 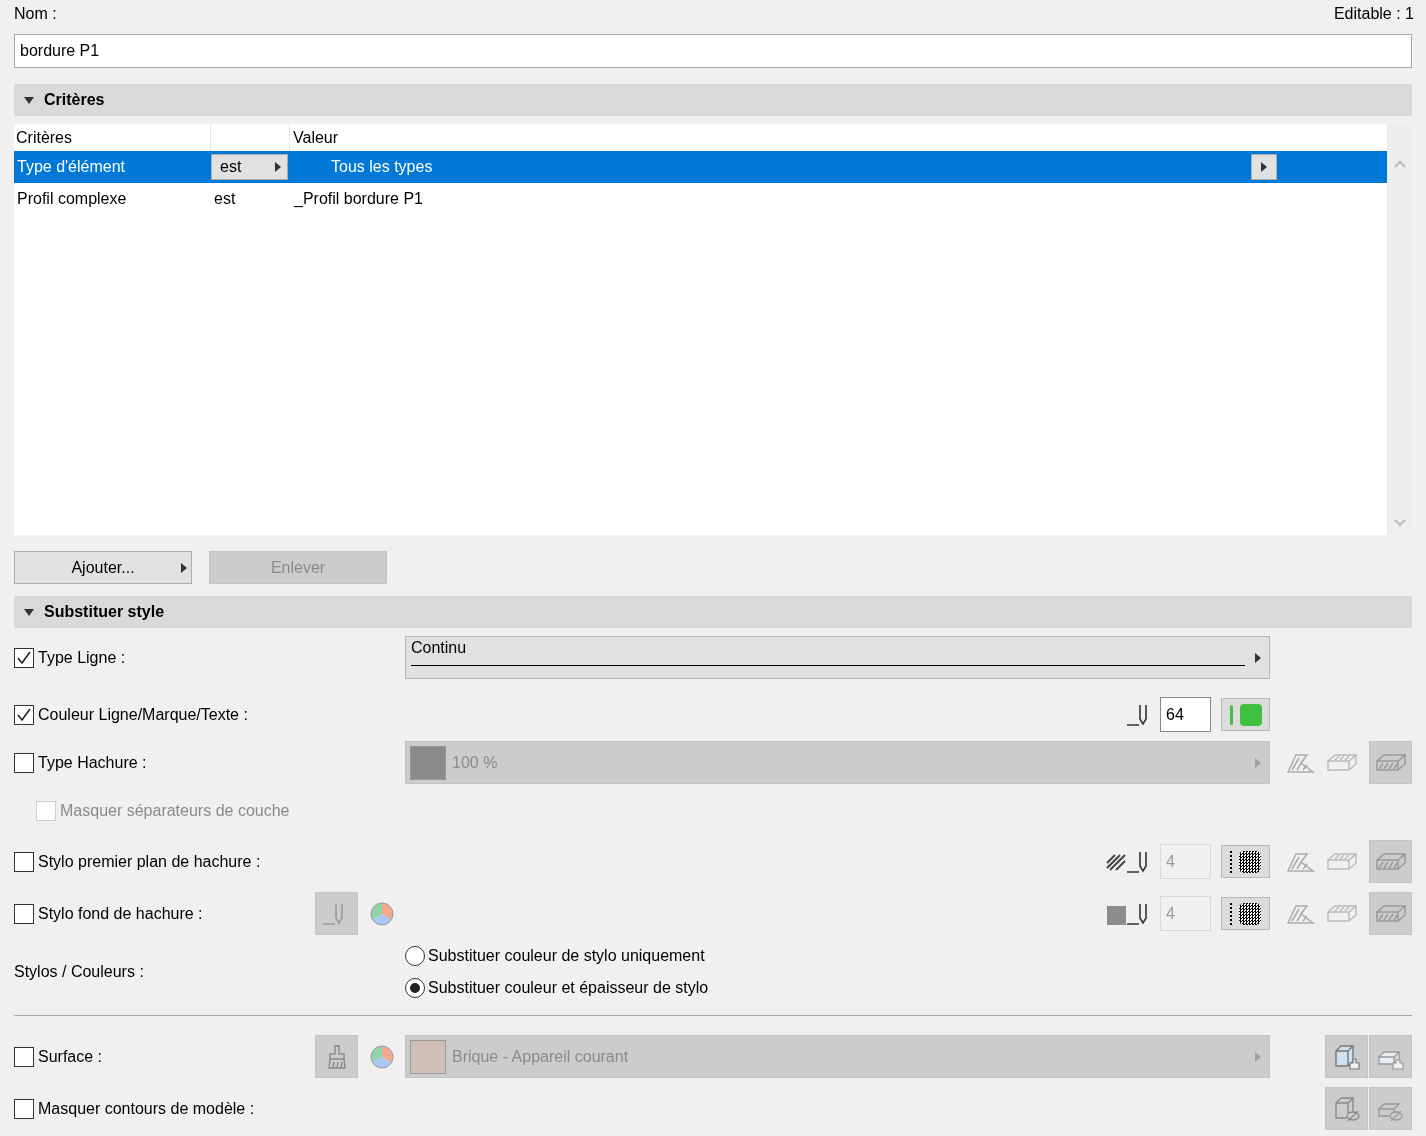 I want to click on column-header: Valeur, so click(x=314, y=137).